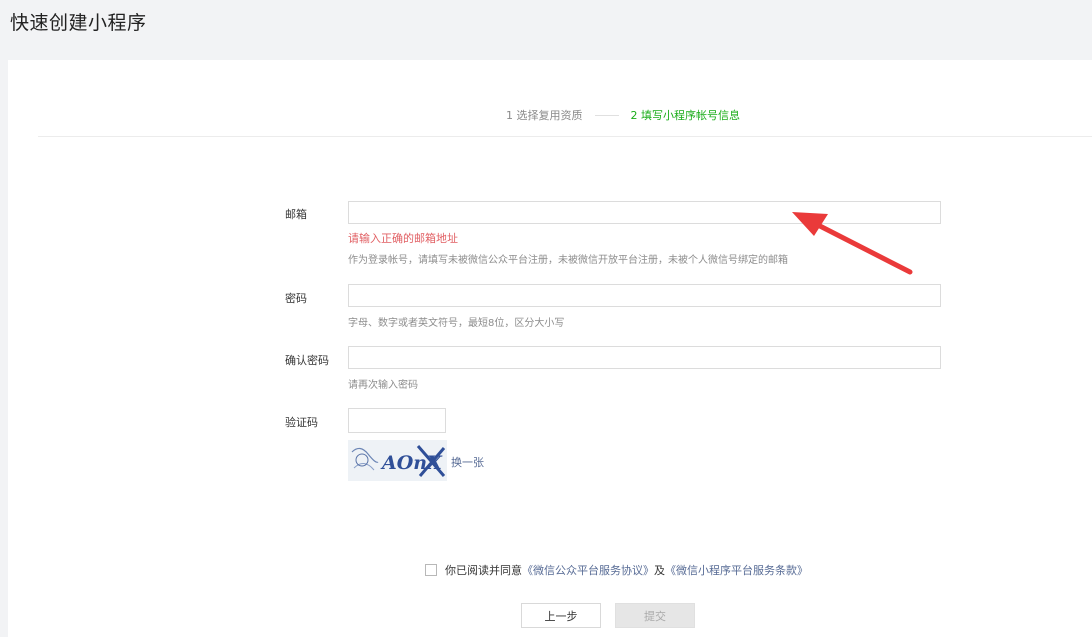 The height and width of the screenshot is (637, 1092). What do you see at coordinates (644, 295) in the screenshot?
I see `password-input` at bounding box center [644, 295].